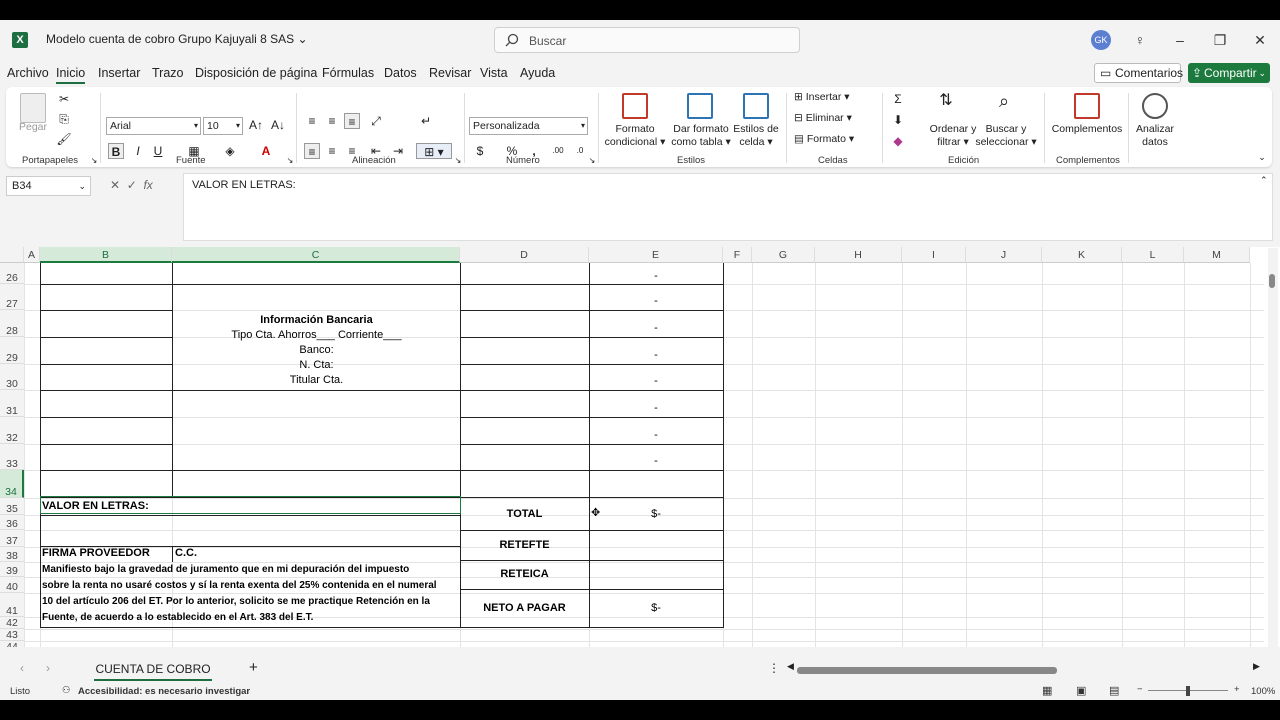 This screenshot has height=720, width=1280. Describe the element at coordinates (256, 125) in the screenshot. I see `increase-font-icon: A↑` at that location.